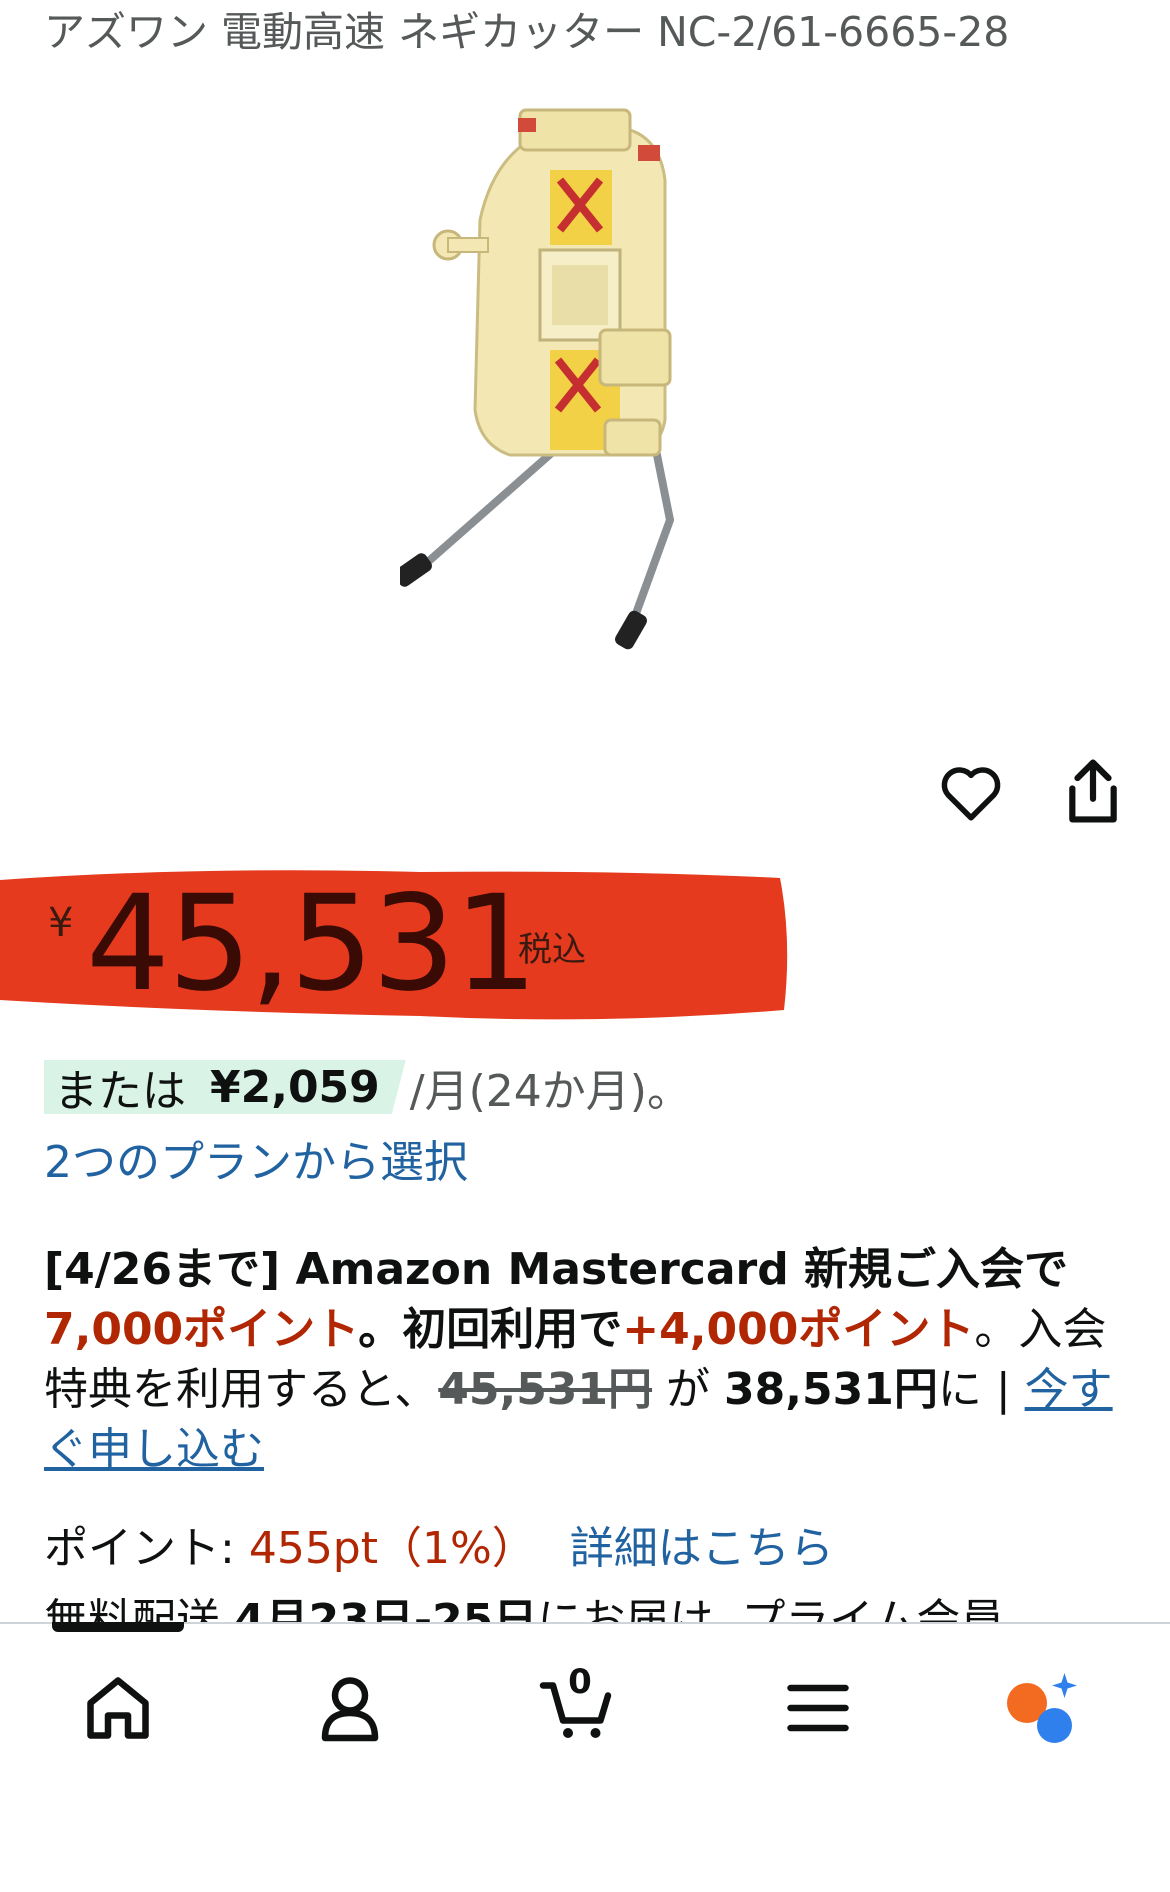  I want to click on installment-prefix: または, so click(120, 1091).